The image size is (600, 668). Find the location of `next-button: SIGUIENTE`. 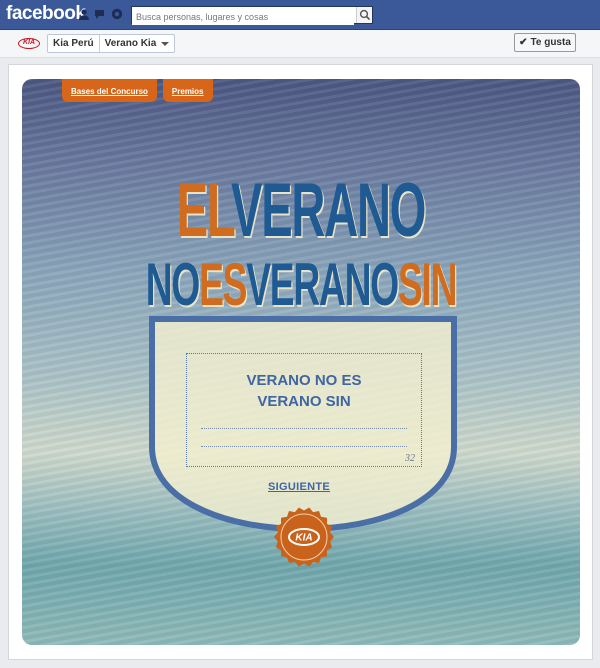

next-button: SIGUIENTE is located at coordinates (299, 487).